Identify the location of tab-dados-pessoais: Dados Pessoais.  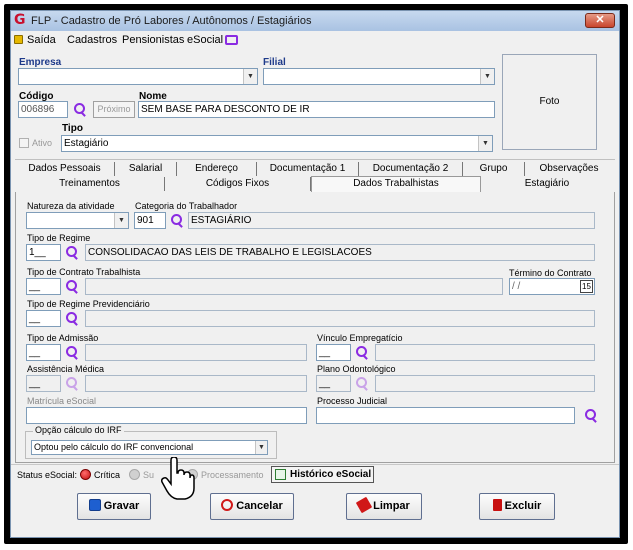
(65, 169).